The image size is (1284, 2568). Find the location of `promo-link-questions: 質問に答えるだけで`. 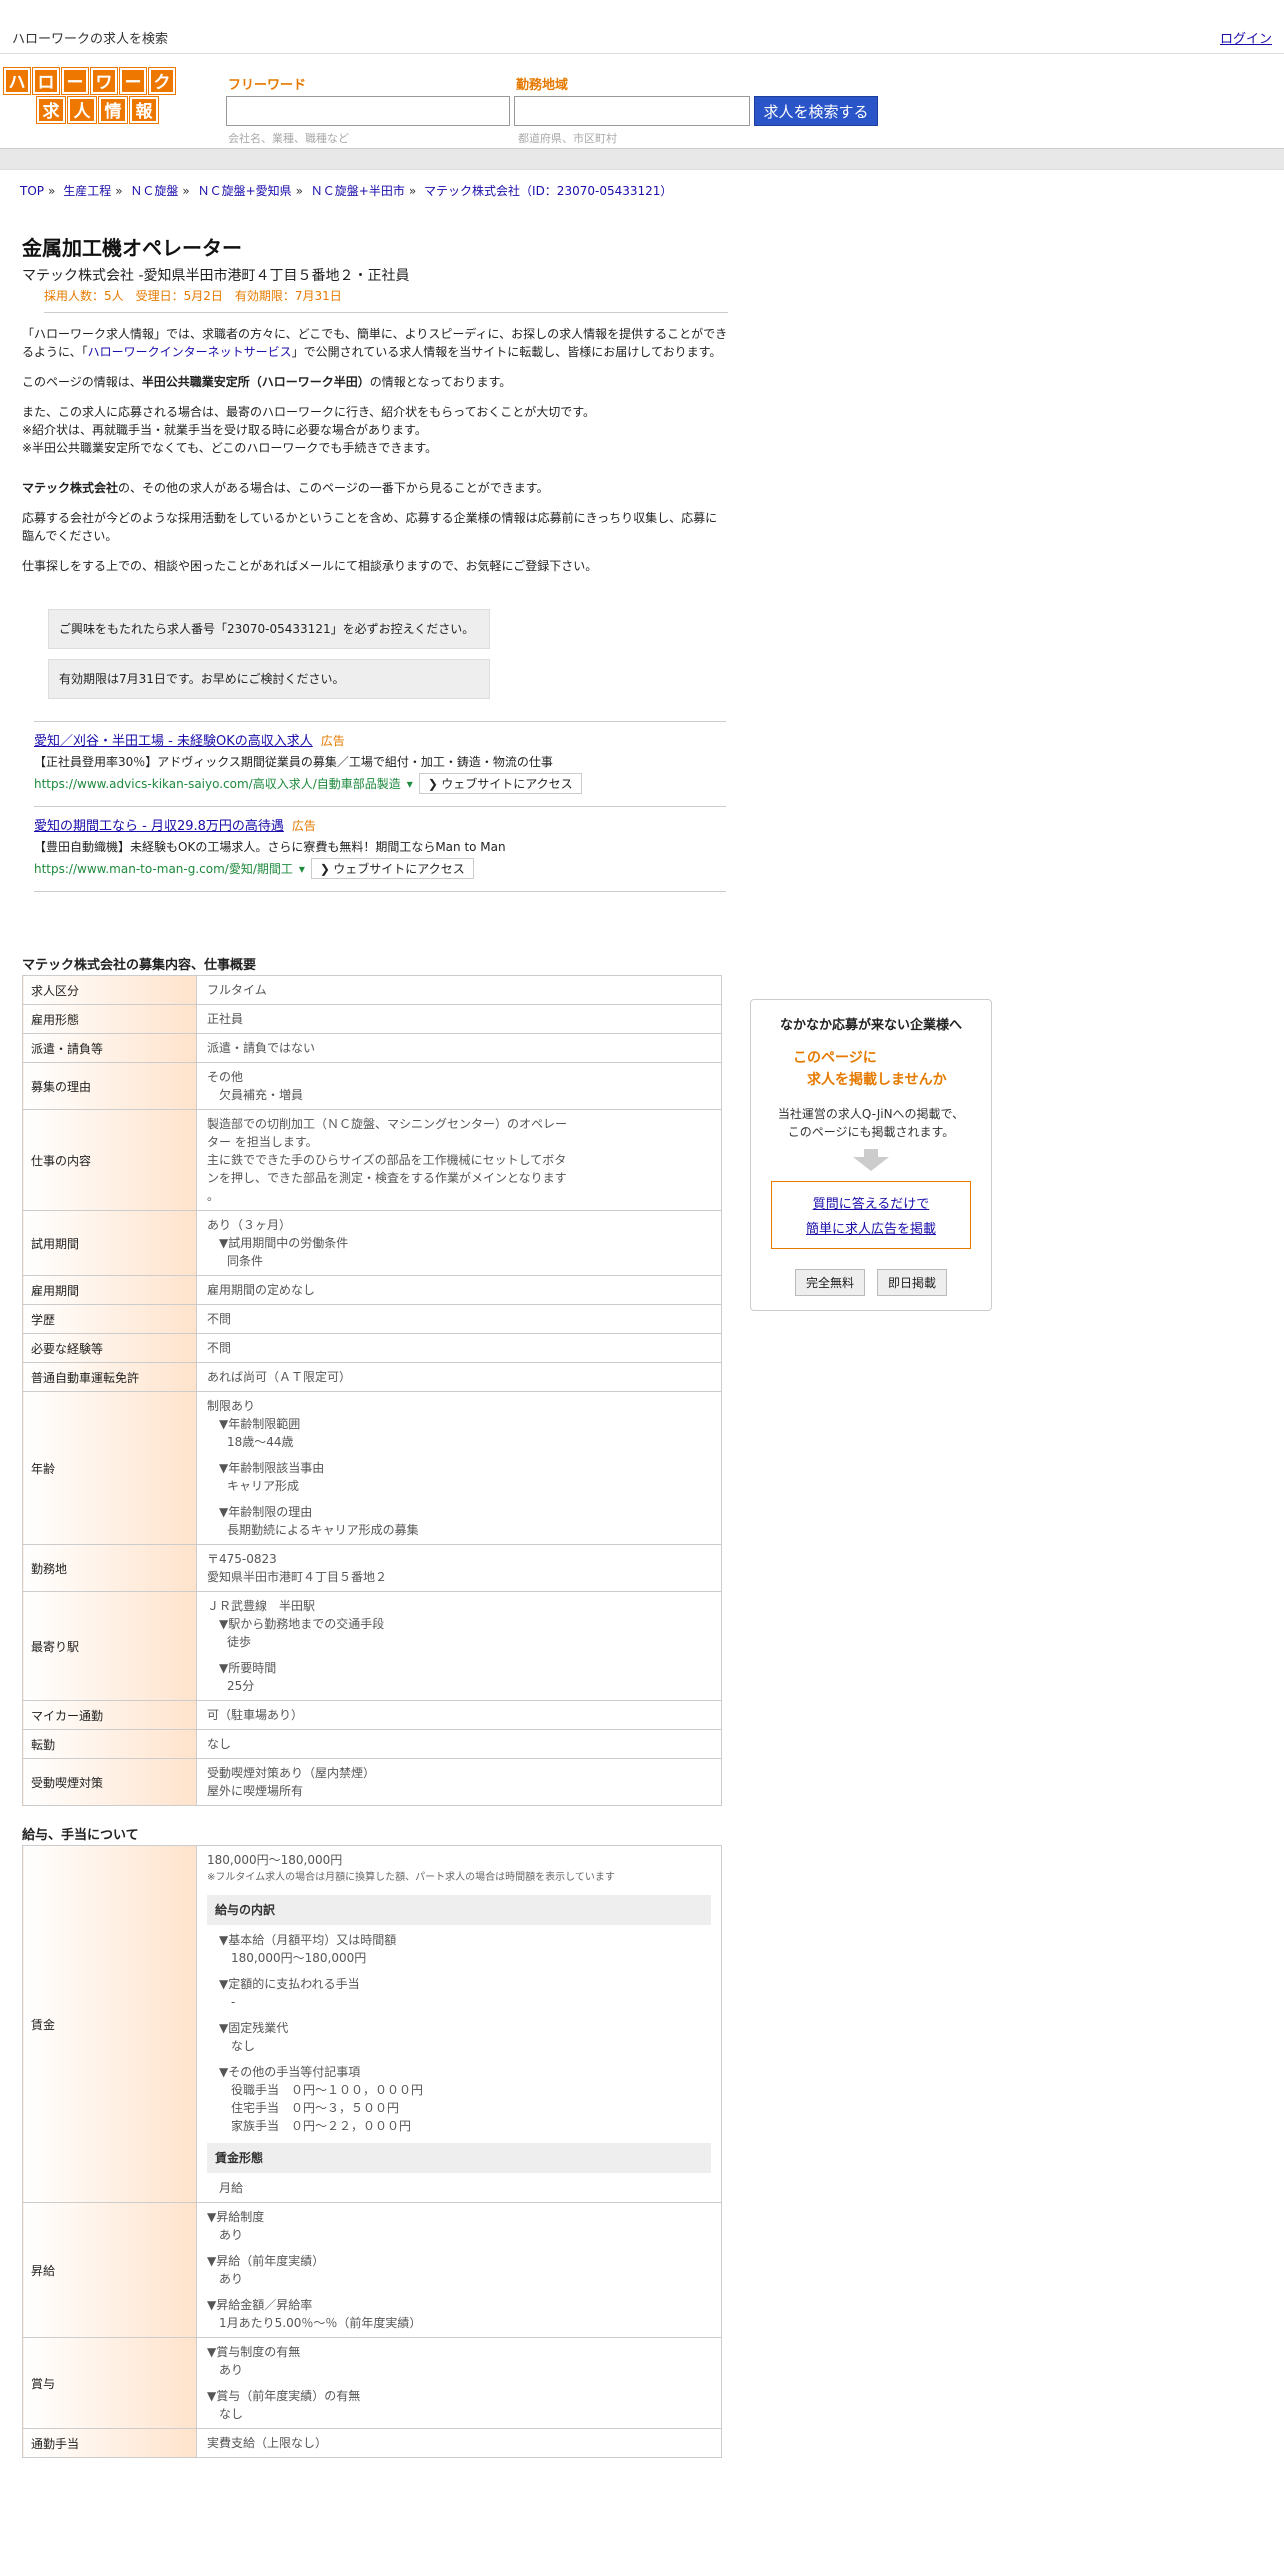

promo-link-questions: 質問に答えるだけで is located at coordinates (871, 1202).